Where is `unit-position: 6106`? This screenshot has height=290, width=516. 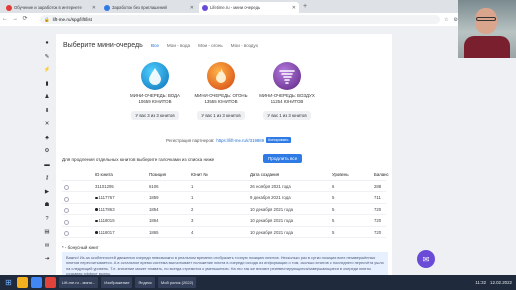 unit-position: 6106 is located at coordinates (154, 186).